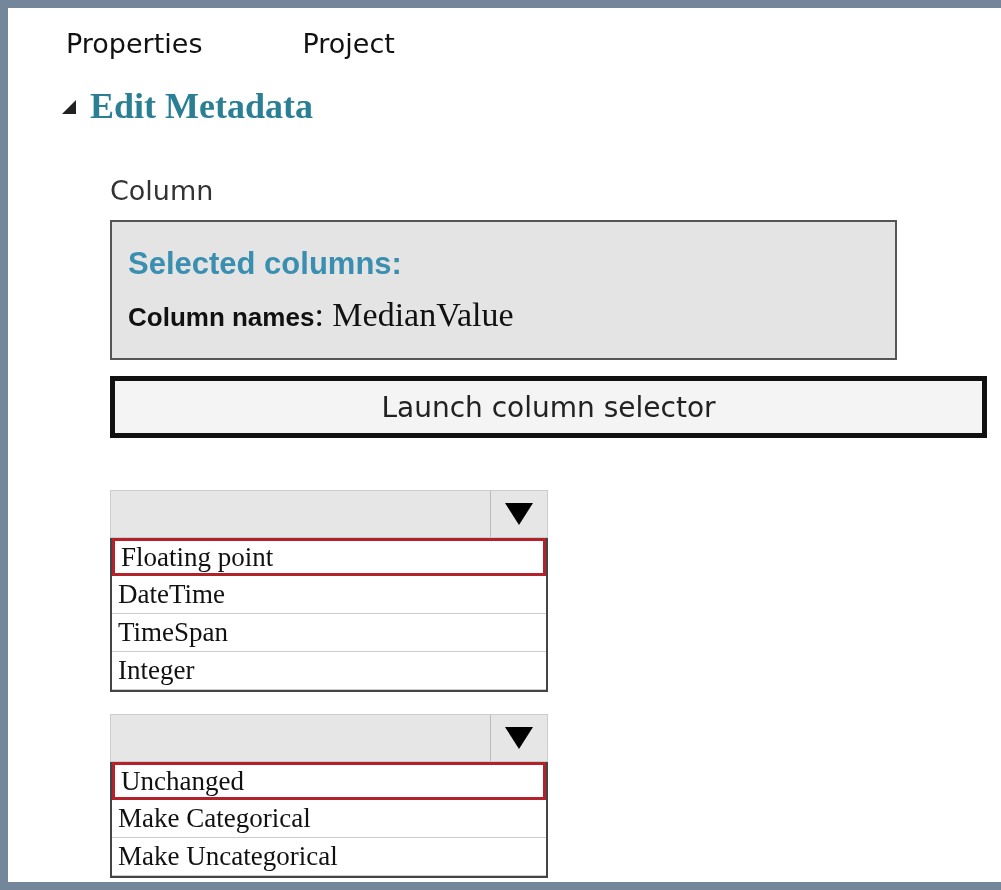  What do you see at coordinates (348, 43) in the screenshot?
I see `tab: Project` at bounding box center [348, 43].